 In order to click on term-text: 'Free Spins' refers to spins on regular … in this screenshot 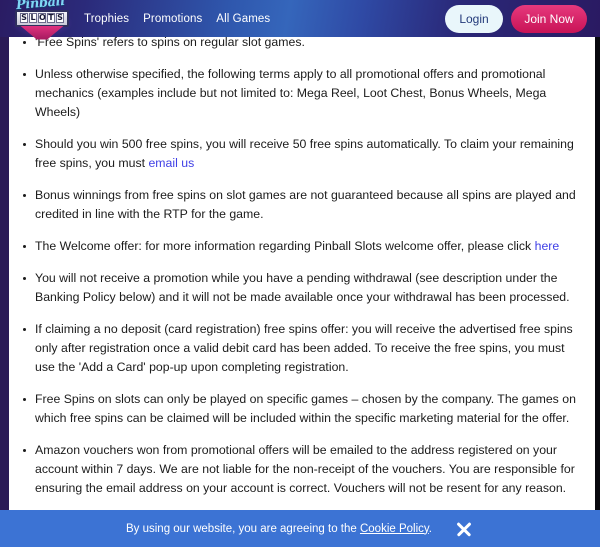, I will do `click(170, 43)`.